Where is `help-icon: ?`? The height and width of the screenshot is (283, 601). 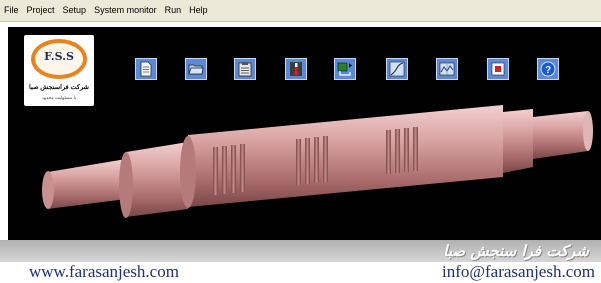 help-icon: ? is located at coordinates (548, 69).